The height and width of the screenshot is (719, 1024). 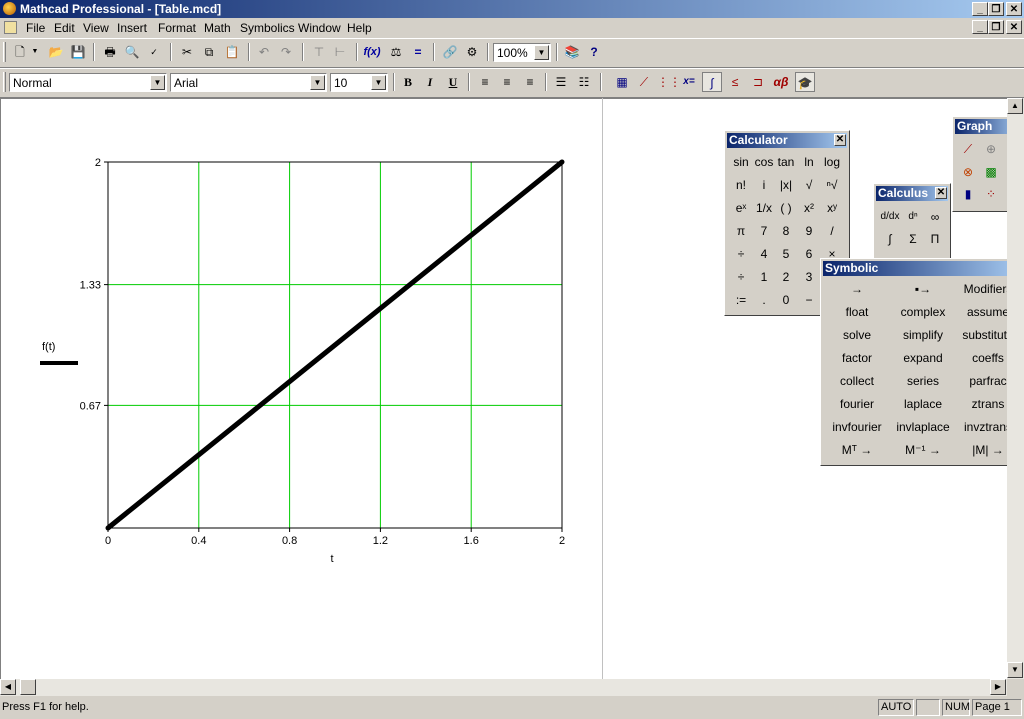 I want to click on calculator-key: 9, so click(x=809, y=231).